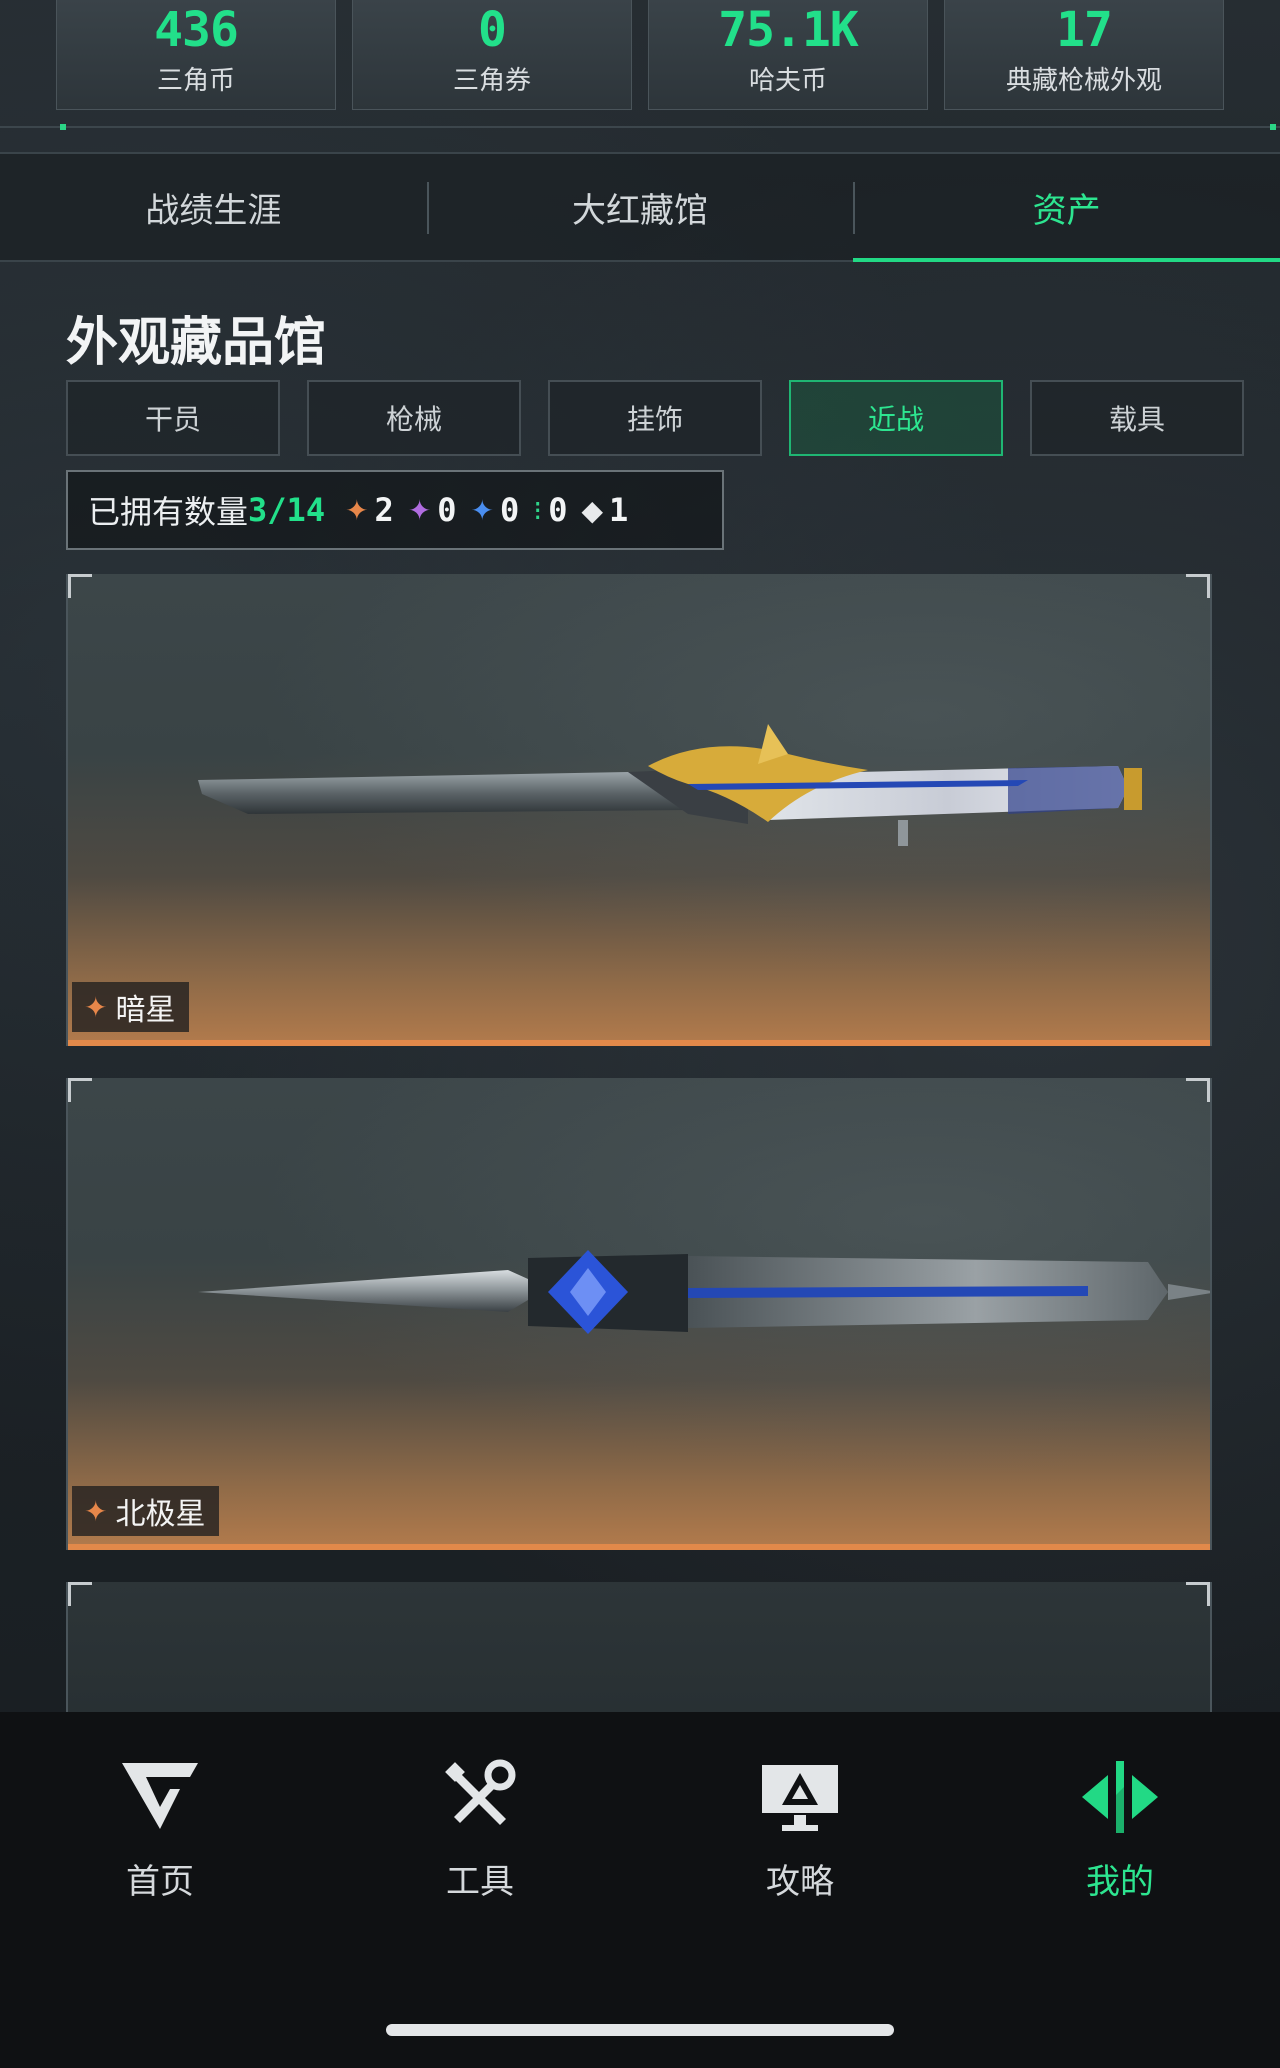  I want to click on profile-diamond-icon, so click(1120, 1797).